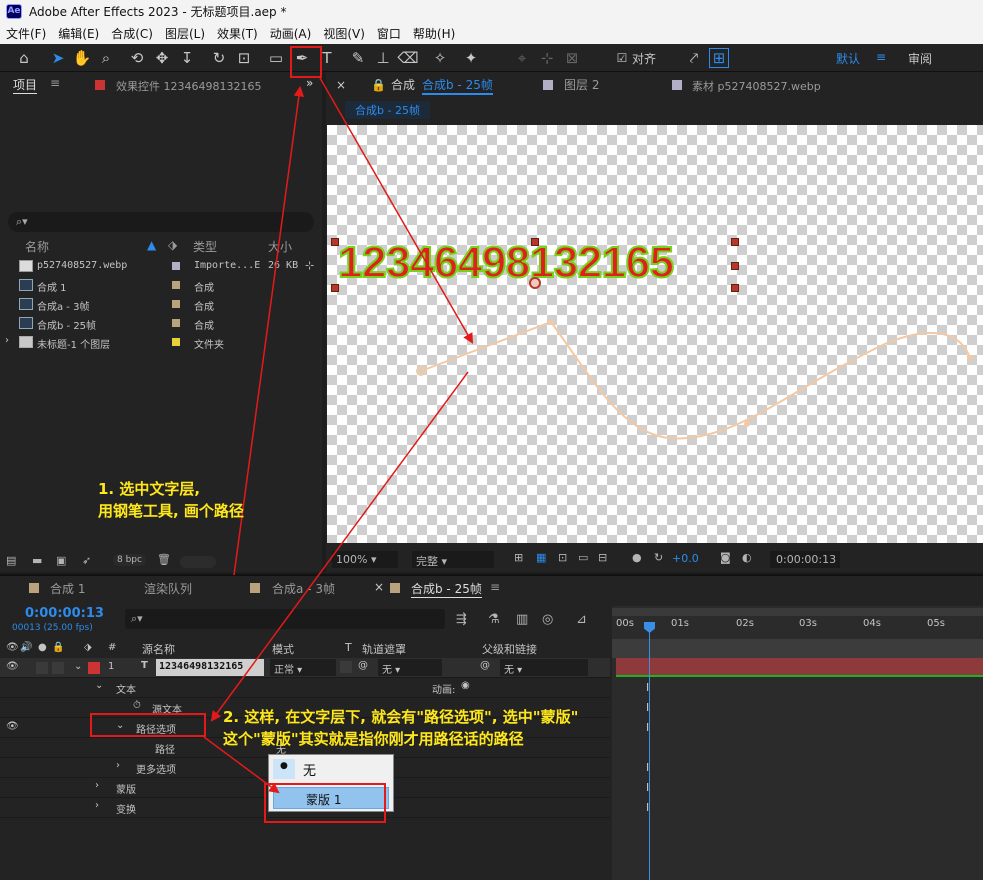 This screenshot has height=880, width=983. I want to click on playhead, so click(649, 752).